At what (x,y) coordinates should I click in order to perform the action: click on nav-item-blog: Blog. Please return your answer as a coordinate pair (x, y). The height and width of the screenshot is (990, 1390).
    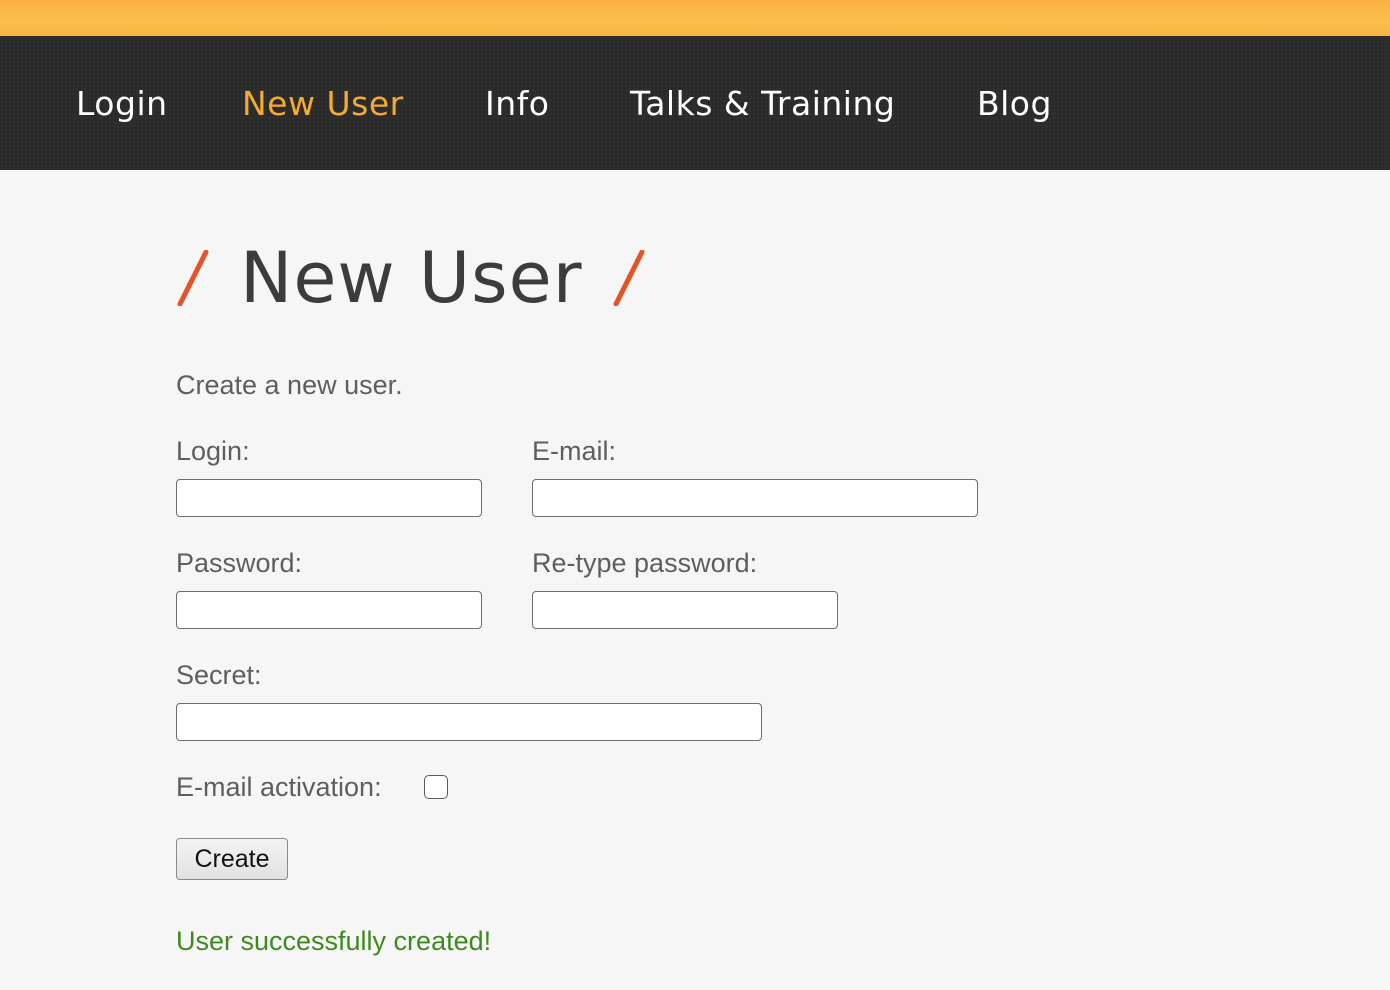
    Looking at the image, I should click on (1014, 104).